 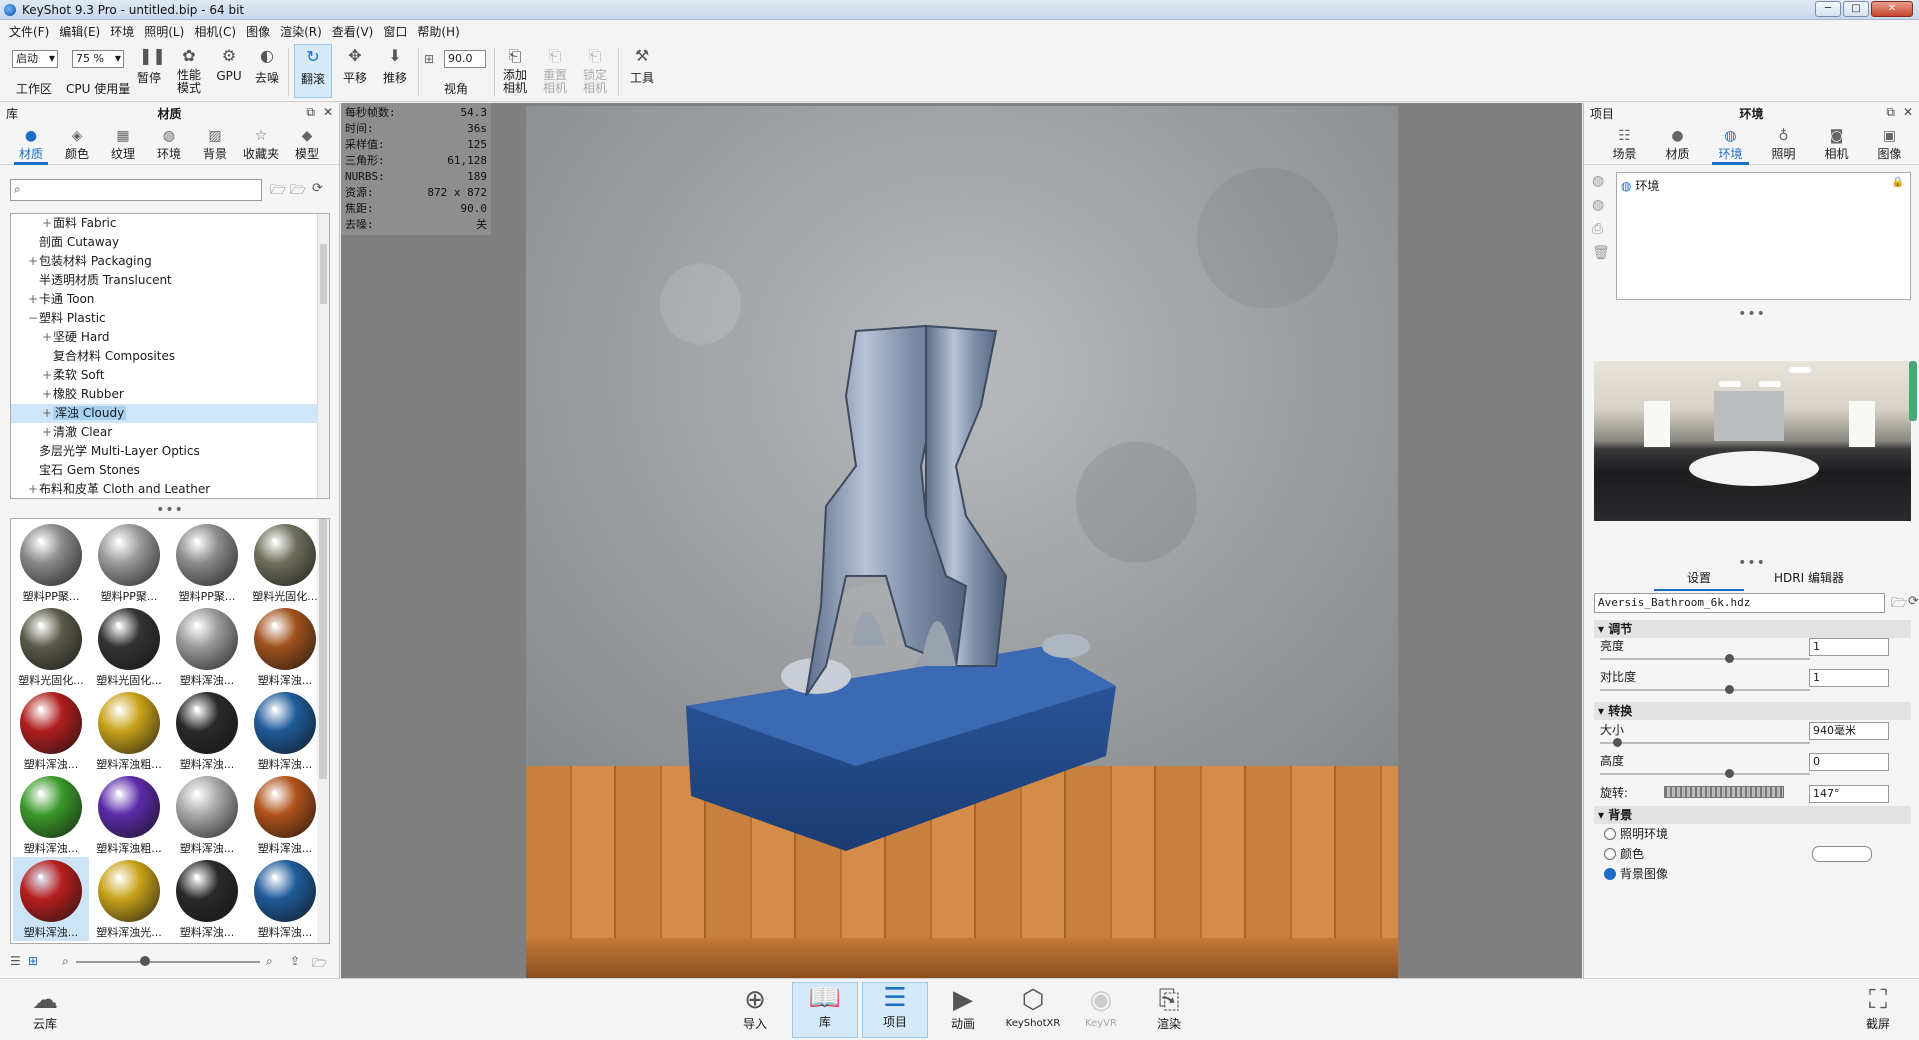 I want to click on project-toggle-button: ☰ 项目, so click(x=895, y=1010).